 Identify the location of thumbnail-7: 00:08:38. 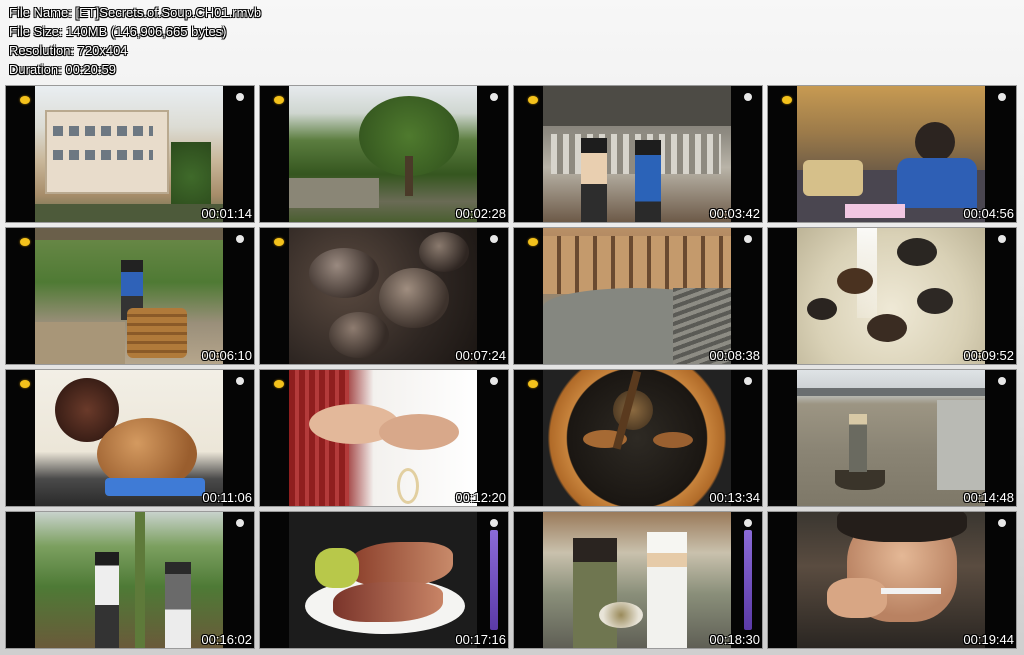
(638, 296).